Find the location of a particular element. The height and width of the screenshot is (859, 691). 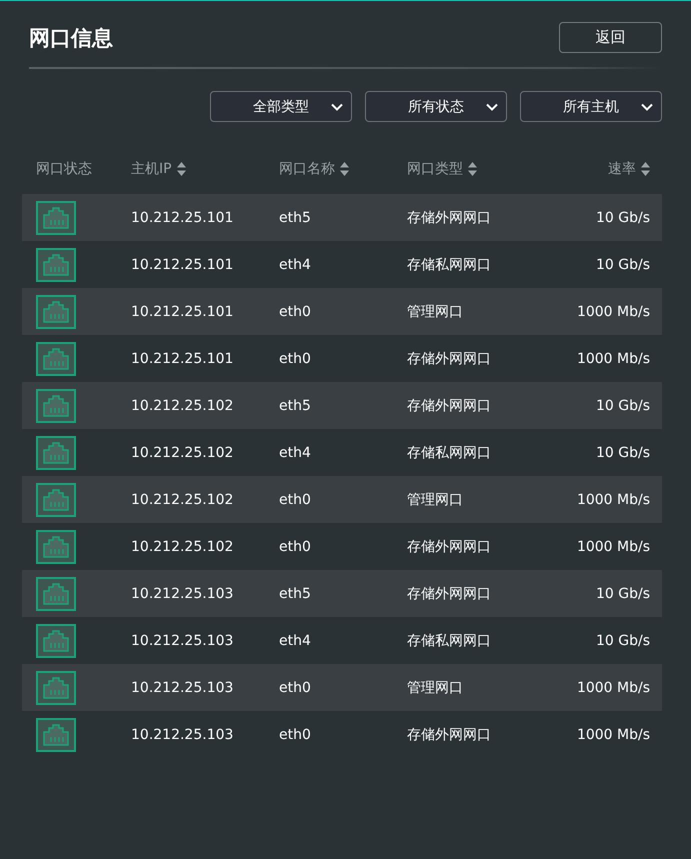

column-header: 主机IP is located at coordinates (158, 169).